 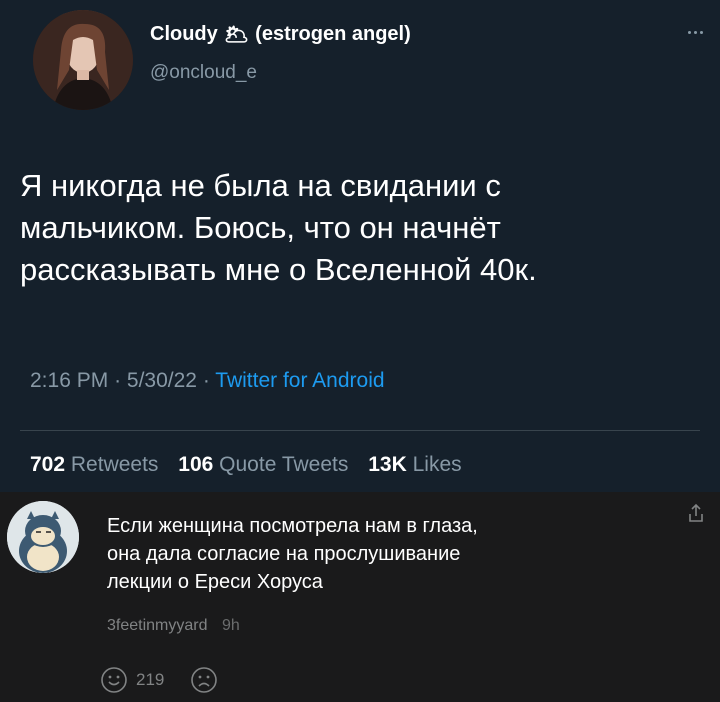 I want to click on tweet-text-line: Я никогда не была на свидании с, so click(x=260, y=185).